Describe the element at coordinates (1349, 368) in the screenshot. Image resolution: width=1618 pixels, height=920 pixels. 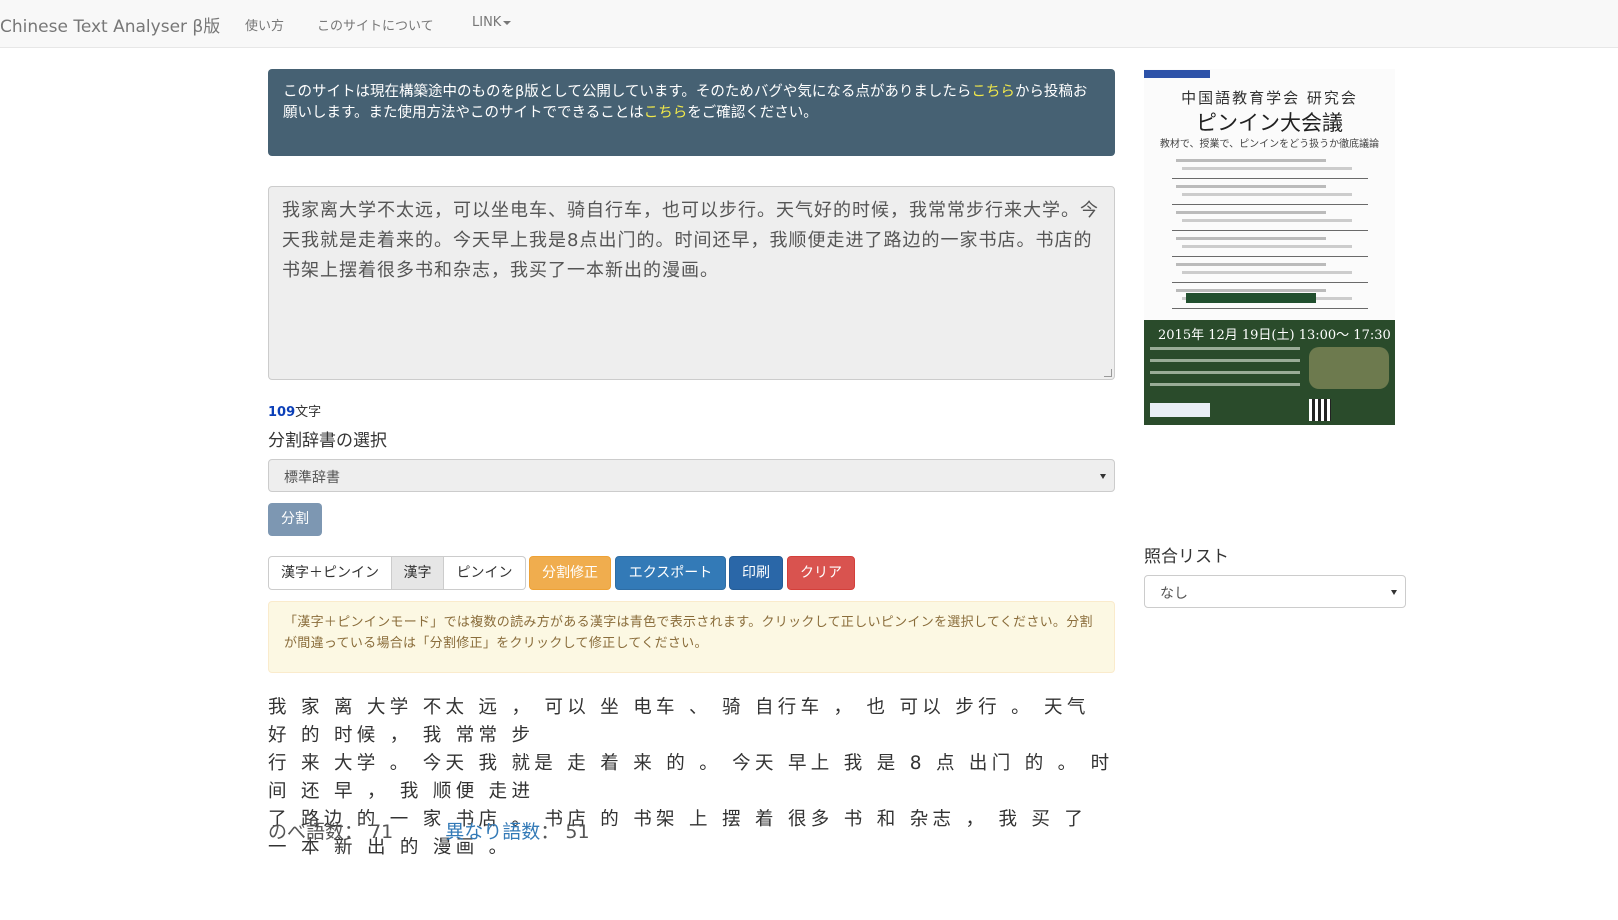
I see `poster-map-image` at that location.